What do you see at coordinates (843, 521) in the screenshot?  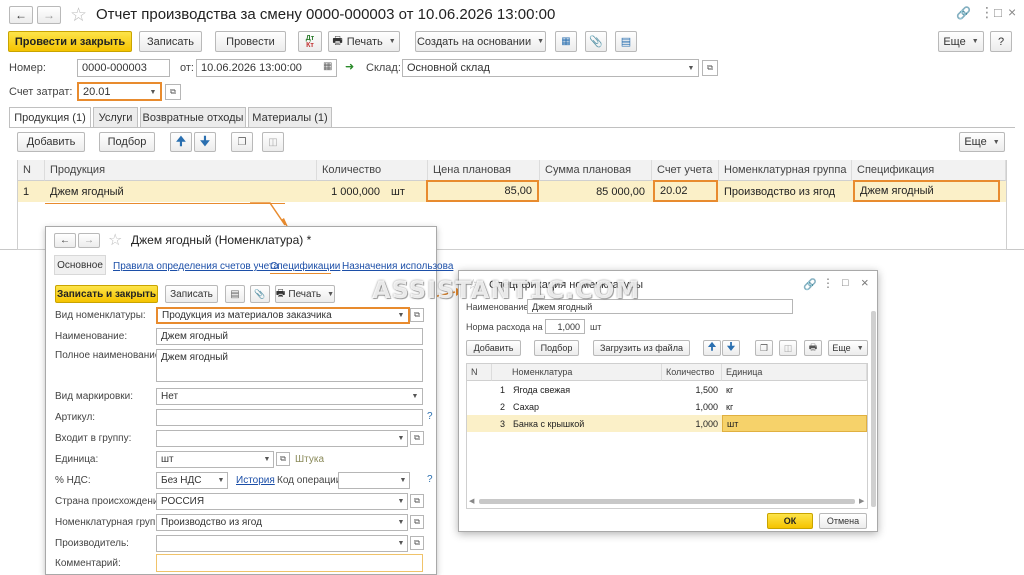 I see `cancel-button: Отмена` at bounding box center [843, 521].